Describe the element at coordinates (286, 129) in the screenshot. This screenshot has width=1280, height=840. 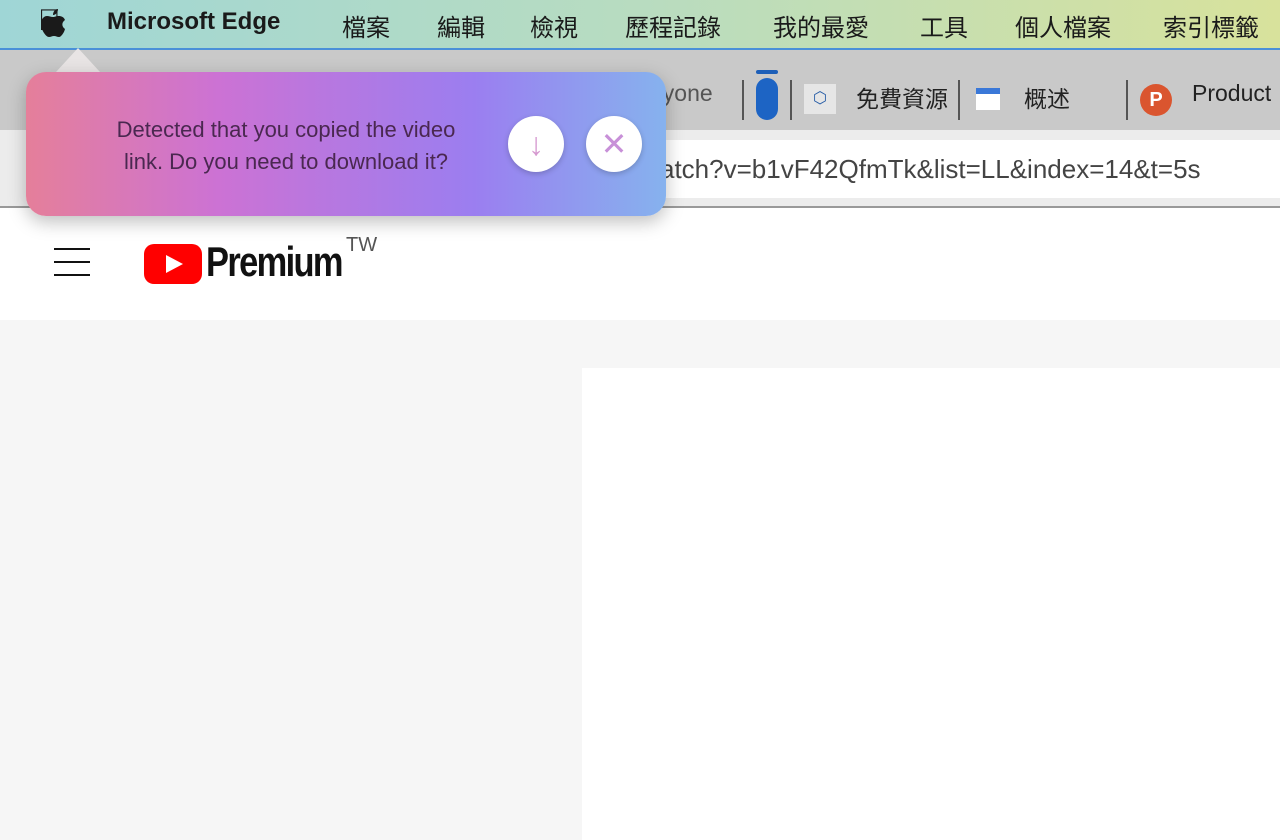
I see `popup-message-line: Detected that you copied the video` at that location.